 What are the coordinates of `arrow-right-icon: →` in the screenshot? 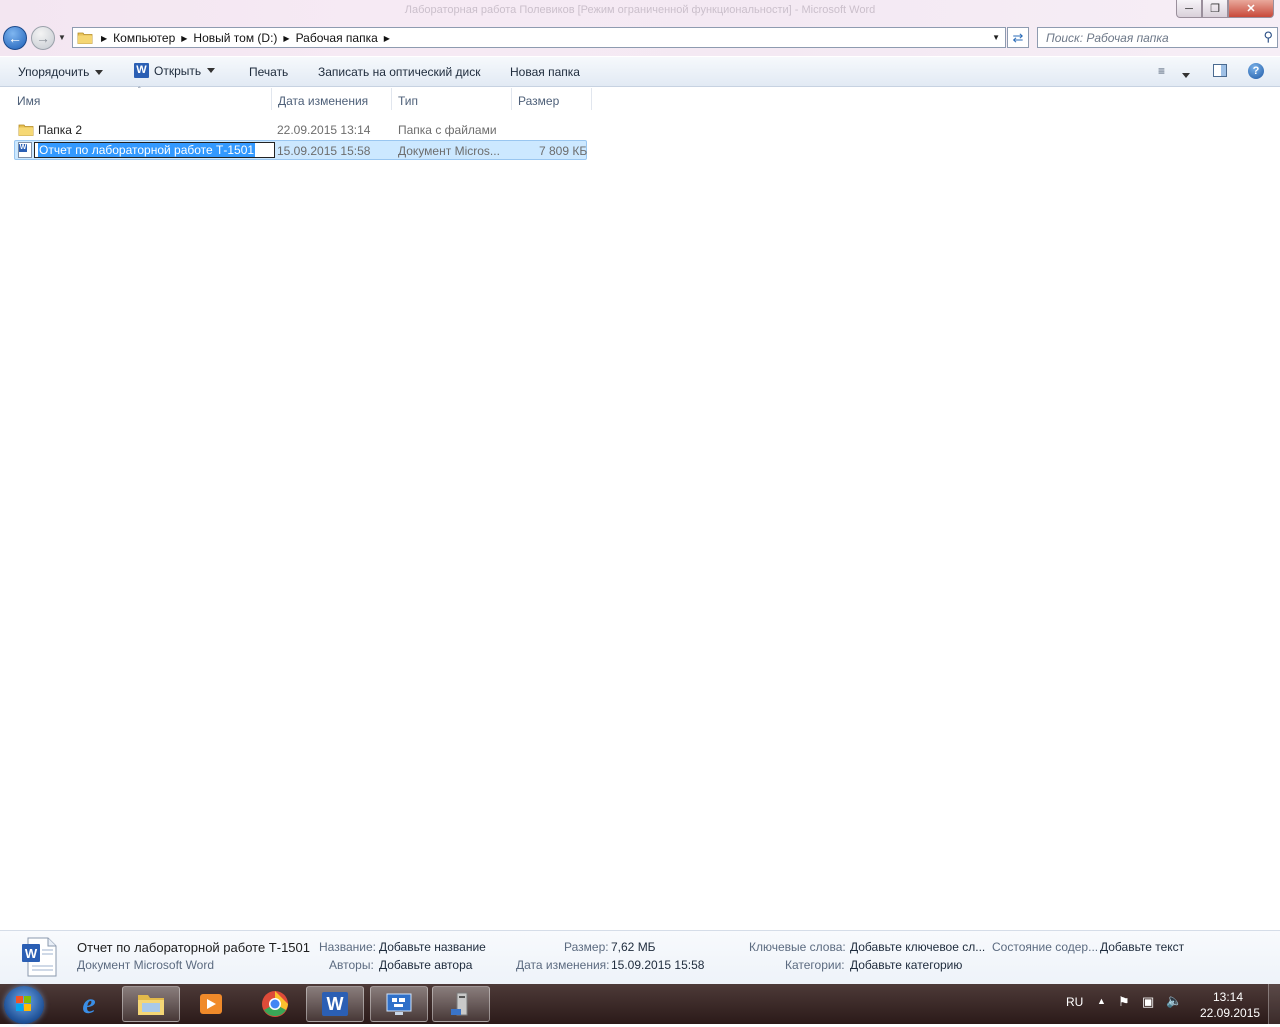 It's located at (43, 38).